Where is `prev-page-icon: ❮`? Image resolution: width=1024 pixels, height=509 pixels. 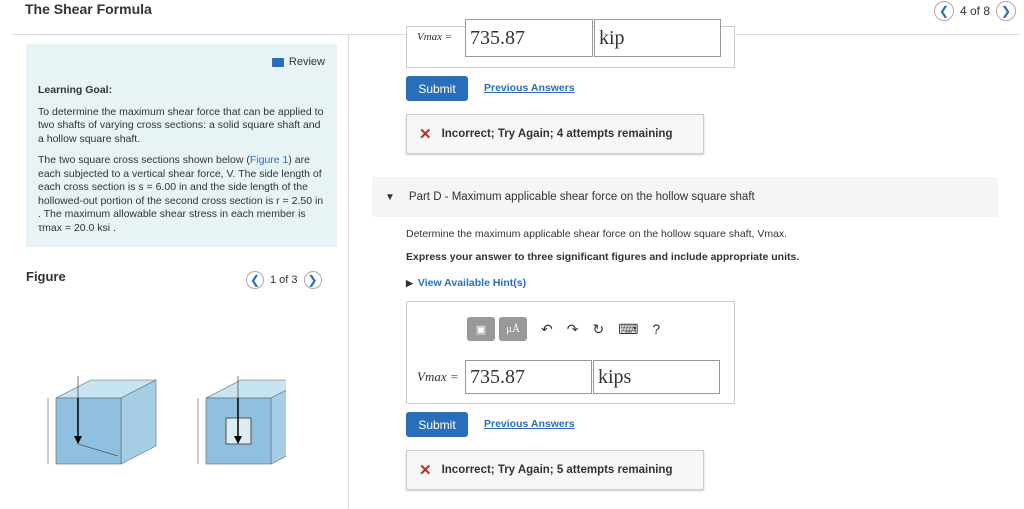
prev-page-icon: ❮ is located at coordinates (943, 11).